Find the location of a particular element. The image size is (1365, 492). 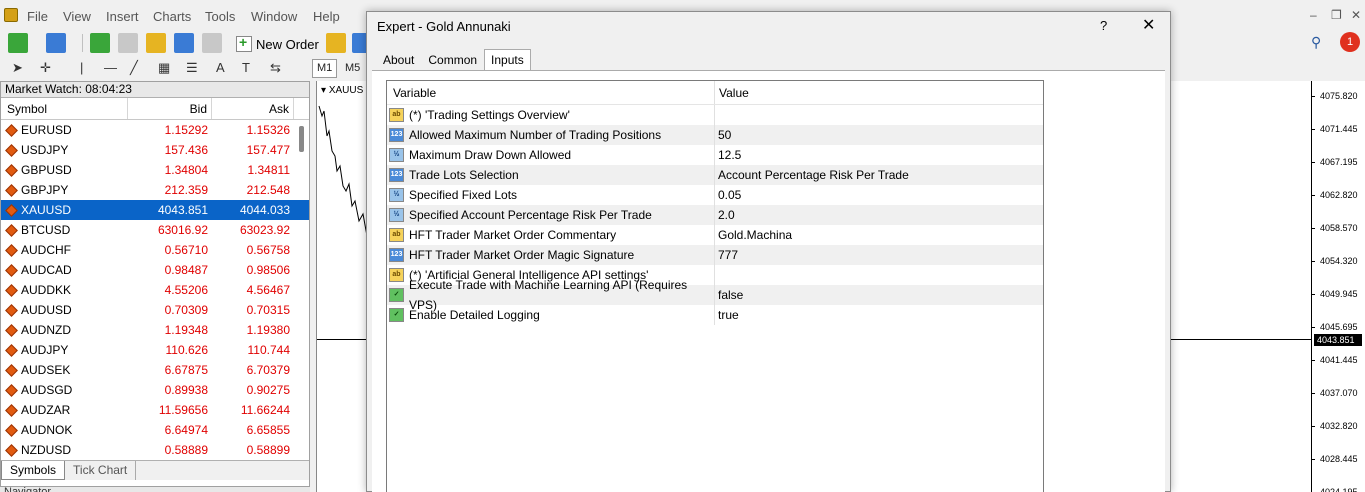

type-ab-icon: ab is located at coordinates (396, 275).